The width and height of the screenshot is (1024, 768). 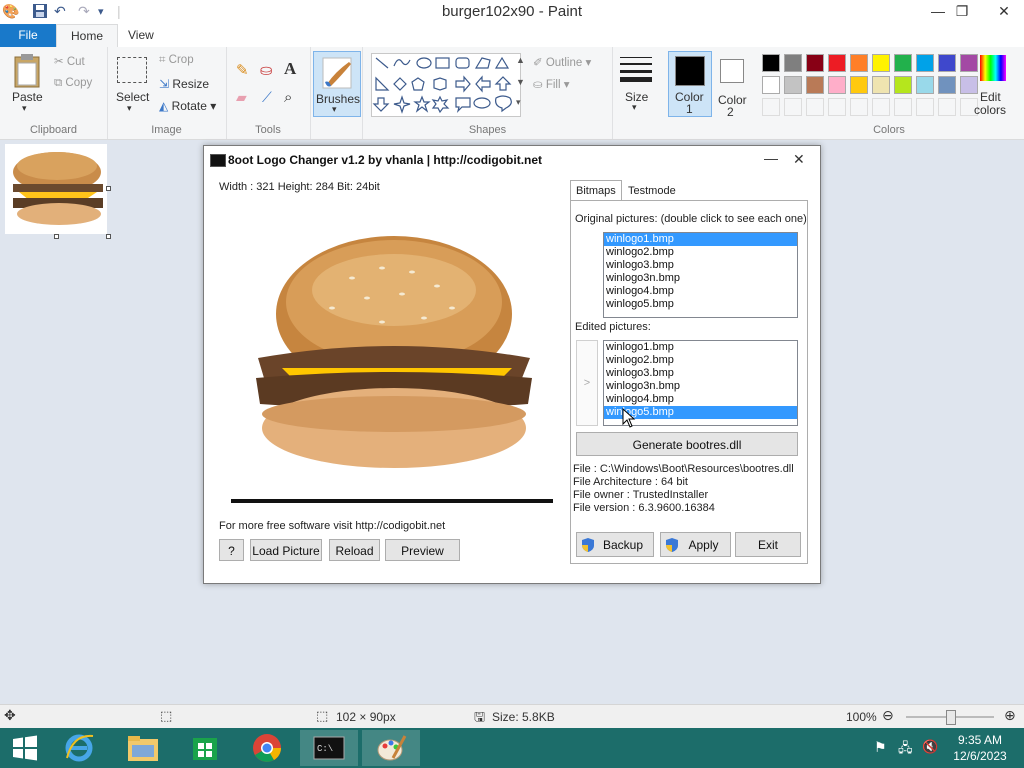 I want to click on color2-button: Color 2, so click(x=732, y=85).